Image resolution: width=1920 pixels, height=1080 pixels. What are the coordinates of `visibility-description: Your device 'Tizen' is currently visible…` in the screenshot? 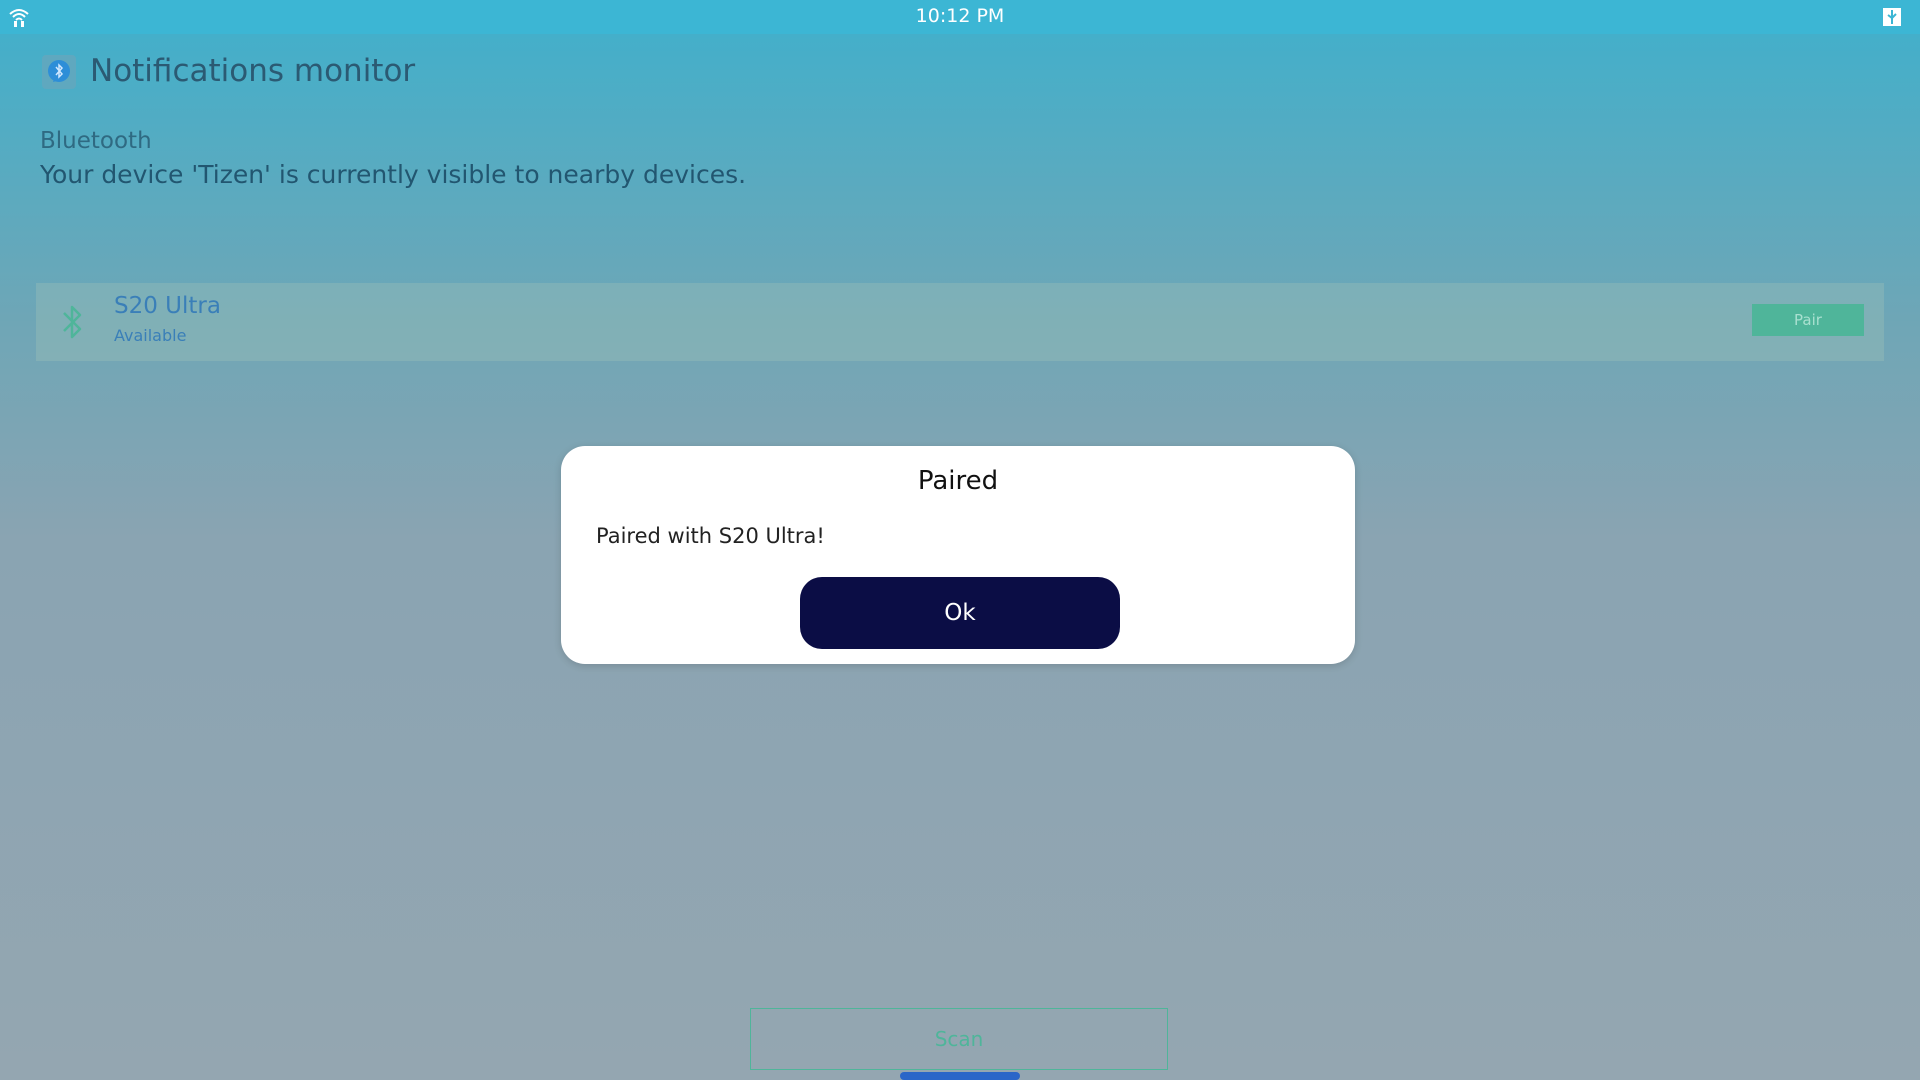 It's located at (393, 174).